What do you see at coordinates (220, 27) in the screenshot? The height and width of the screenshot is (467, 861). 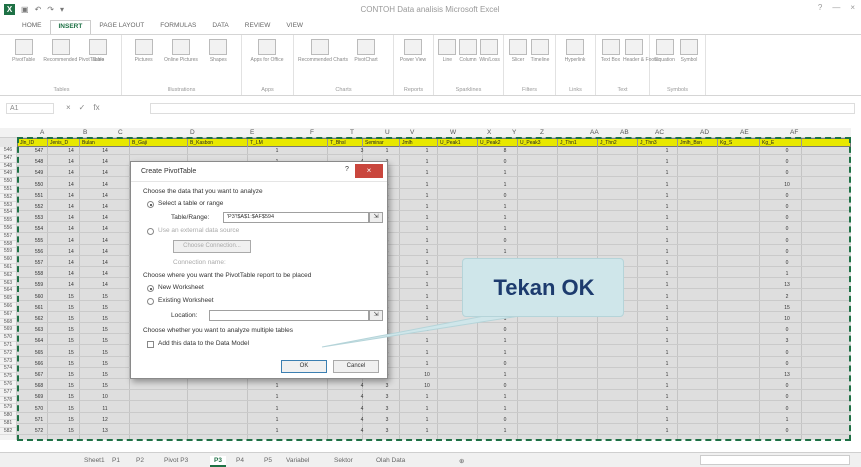 I see `tab-data: DATA` at bounding box center [220, 27].